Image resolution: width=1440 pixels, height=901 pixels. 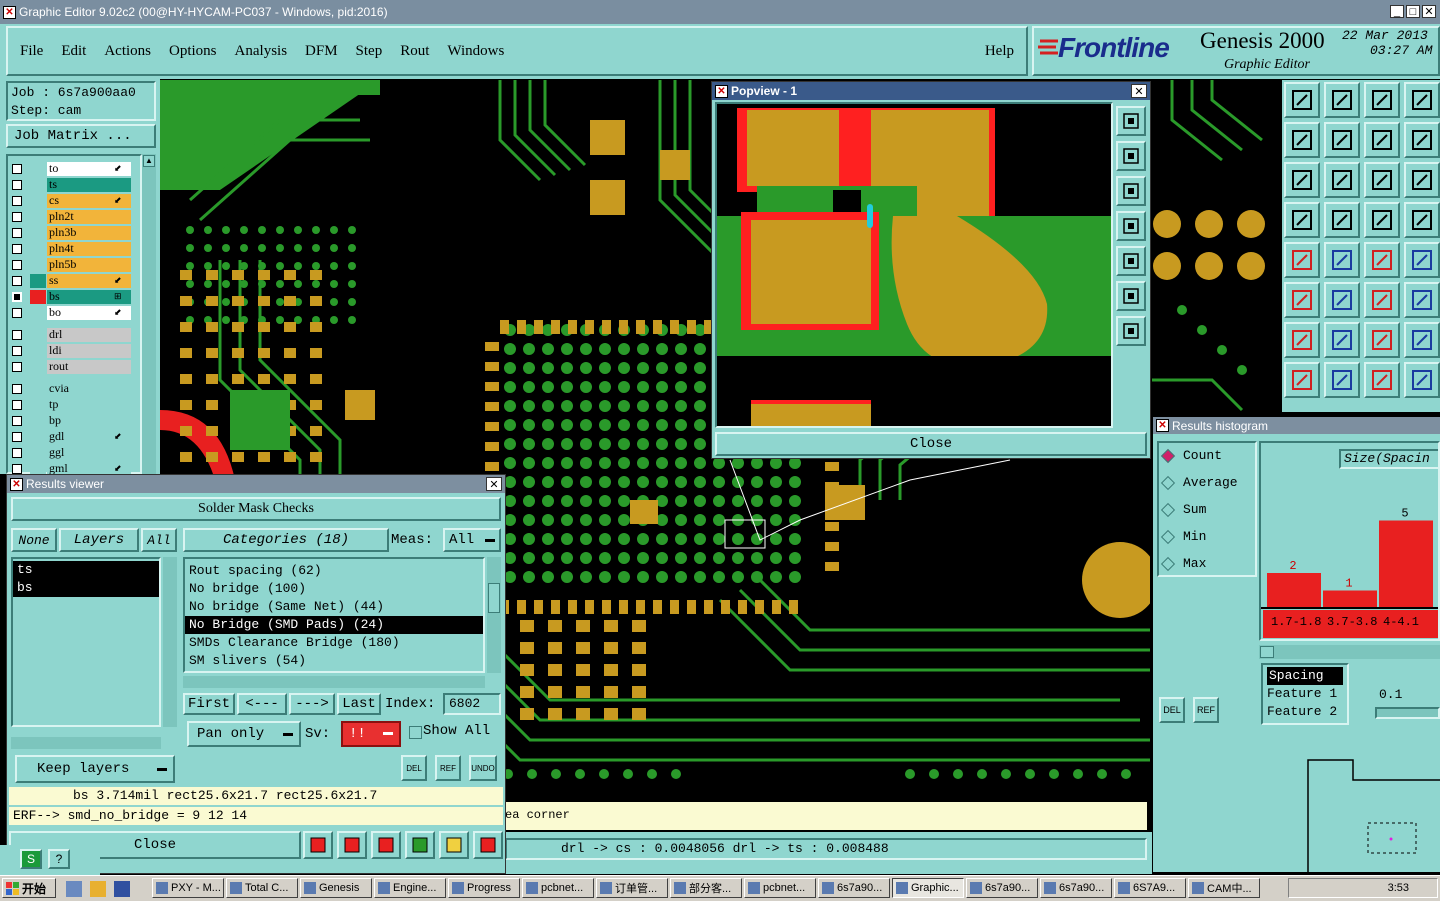 I want to click on severity-dropdown: !!, so click(x=371, y=734).